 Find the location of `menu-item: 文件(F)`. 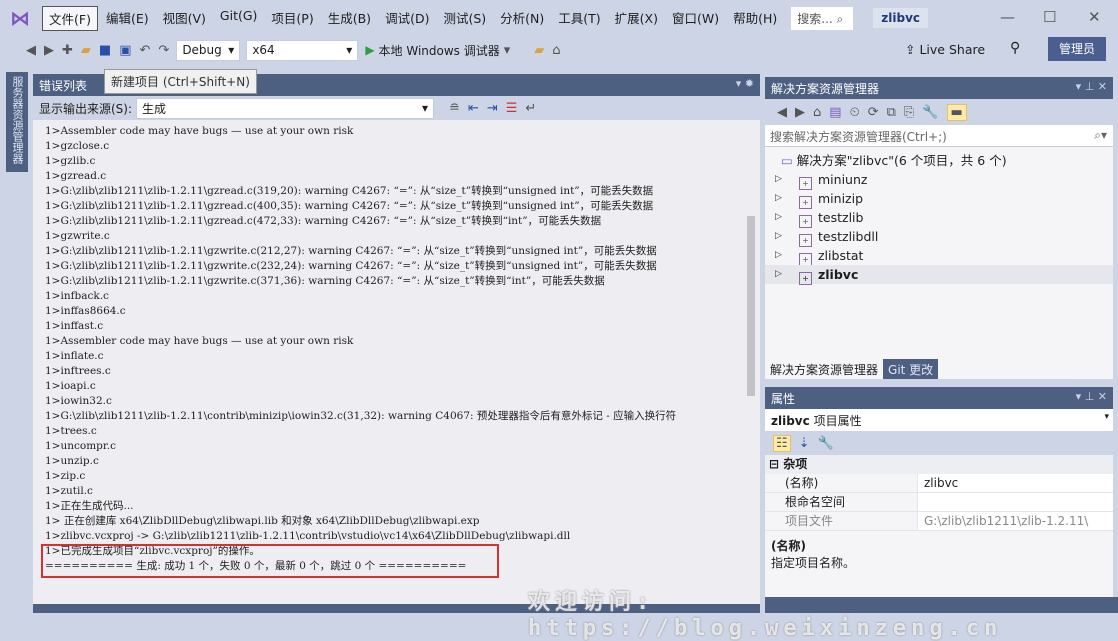

menu-item: 文件(F) is located at coordinates (70, 18).